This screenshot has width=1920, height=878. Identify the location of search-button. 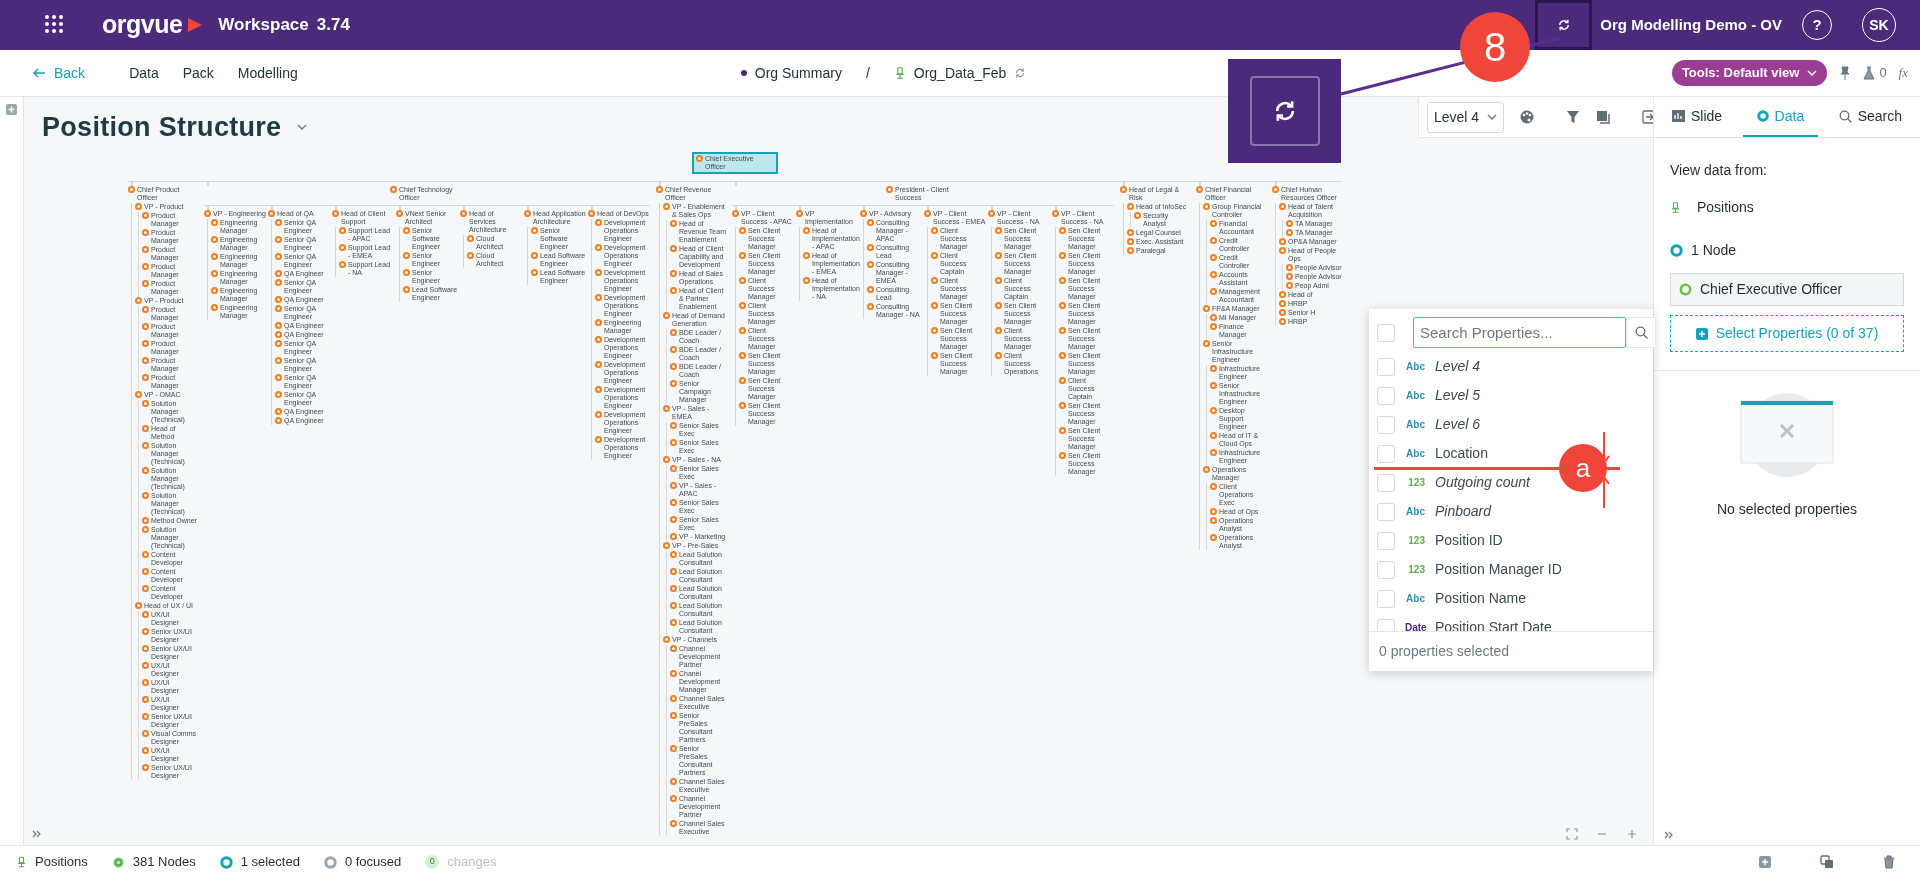
(1641, 332).